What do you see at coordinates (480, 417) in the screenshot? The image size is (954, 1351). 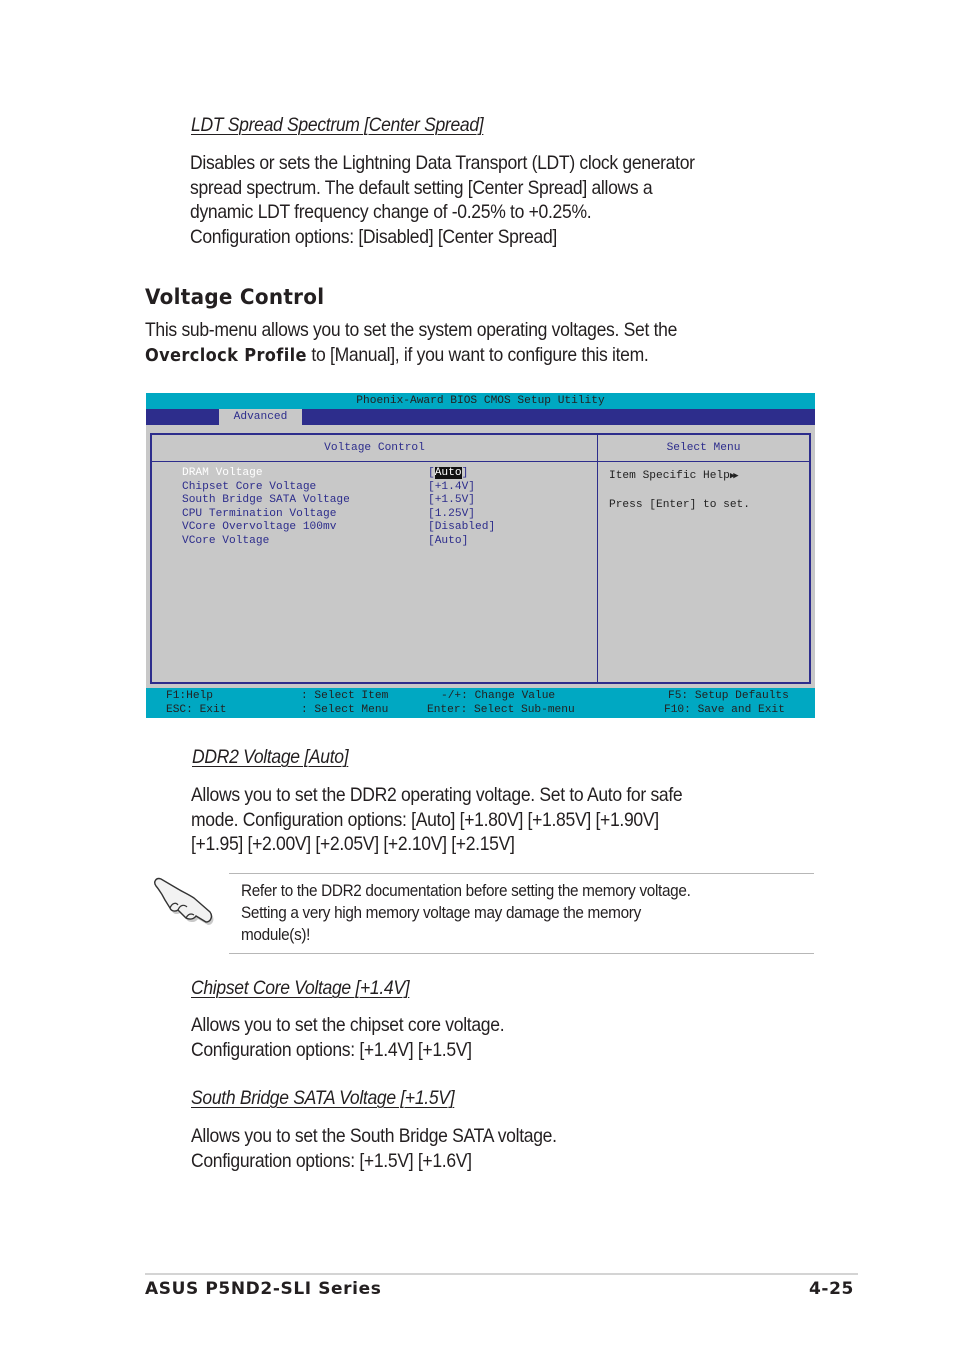 I see `bios-menu-bar: Advanced` at bounding box center [480, 417].